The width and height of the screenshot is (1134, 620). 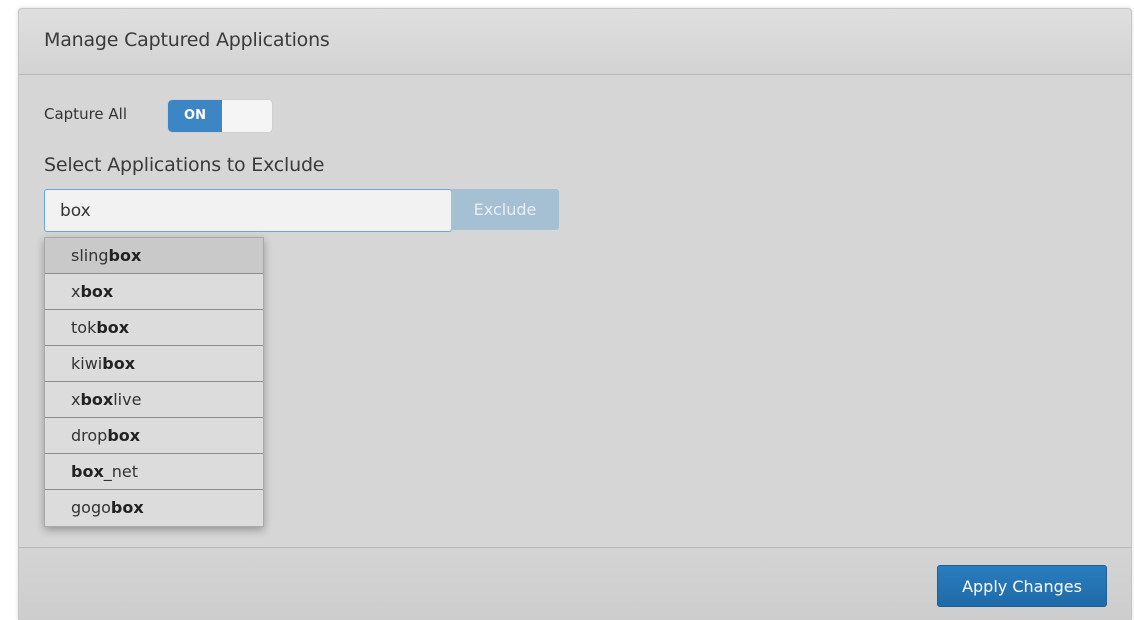 What do you see at coordinates (154, 364) in the screenshot?
I see `suggestion-item: kiwibox` at bounding box center [154, 364].